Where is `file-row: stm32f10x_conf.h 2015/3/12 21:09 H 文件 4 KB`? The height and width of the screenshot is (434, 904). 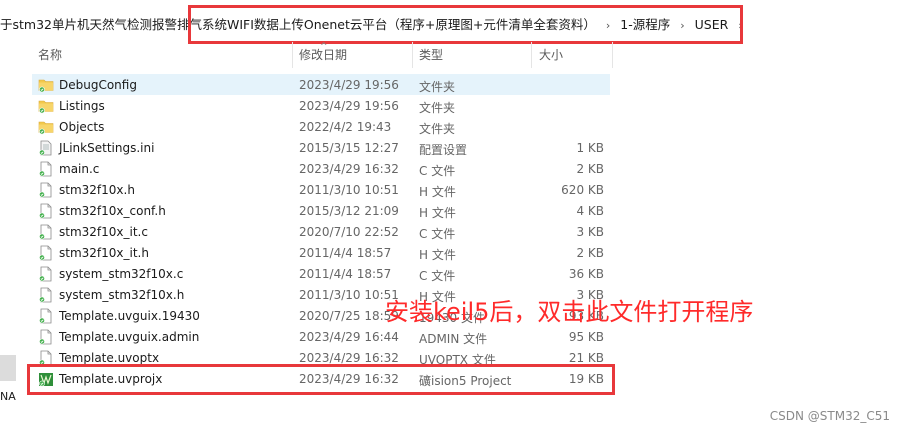 file-row: stm32f10x_conf.h 2015/3/12 21:09 H 文件 4 KB is located at coordinates (322, 210).